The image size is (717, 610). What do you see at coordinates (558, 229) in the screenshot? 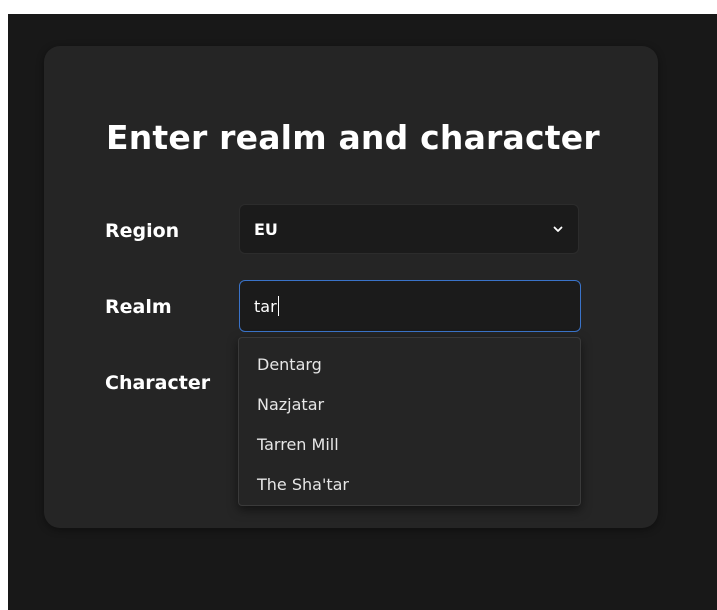
I see `chevron-down-icon` at bounding box center [558, 229].